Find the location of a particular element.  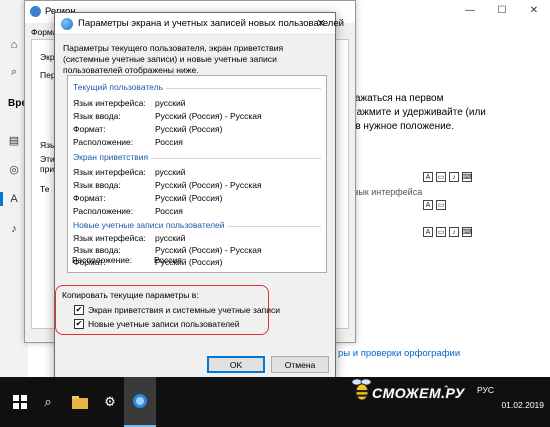

section-heading: Текущий пользователь is located at coordinates (120, 87).